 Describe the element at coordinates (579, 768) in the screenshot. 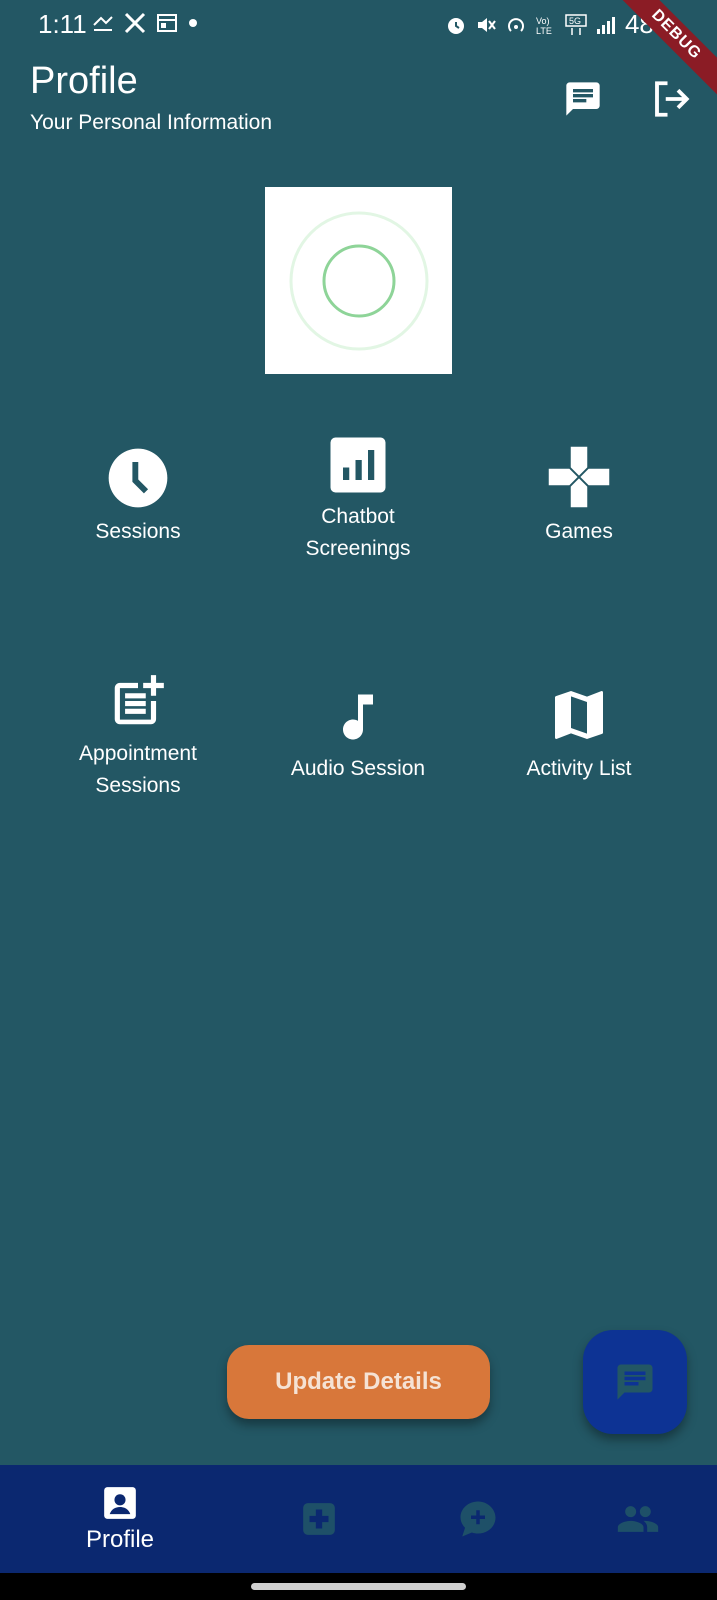

I see `menu-item-label: Activity List` at that location.